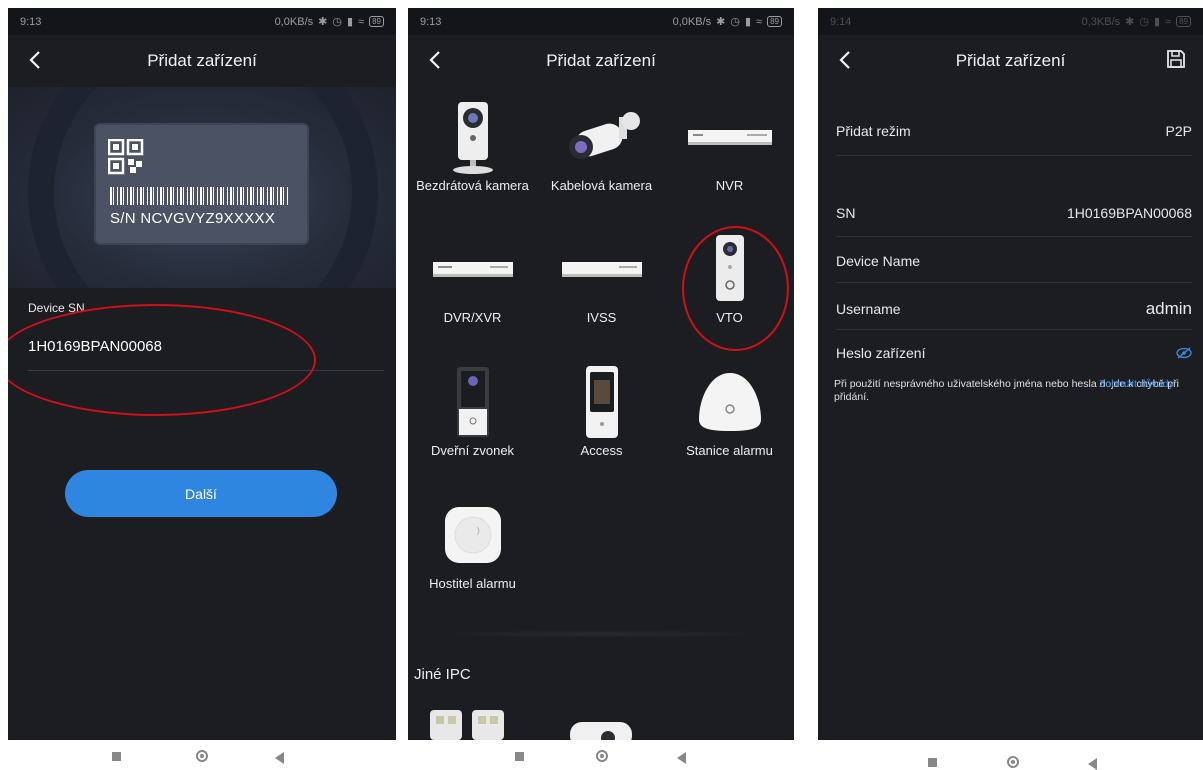  What do you see at coordinates (601, 450) in the screenshot?
I see `device-tile-label: Access` at bounding box center [601, 450].